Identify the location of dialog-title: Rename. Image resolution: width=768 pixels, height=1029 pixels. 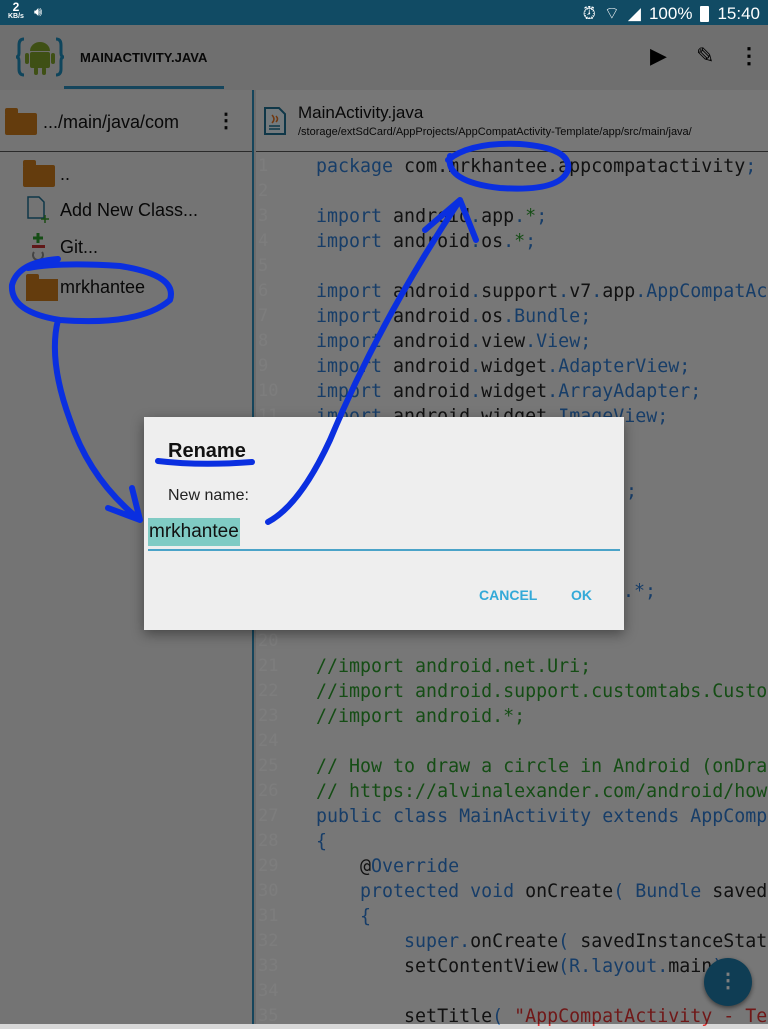
(207, 451).